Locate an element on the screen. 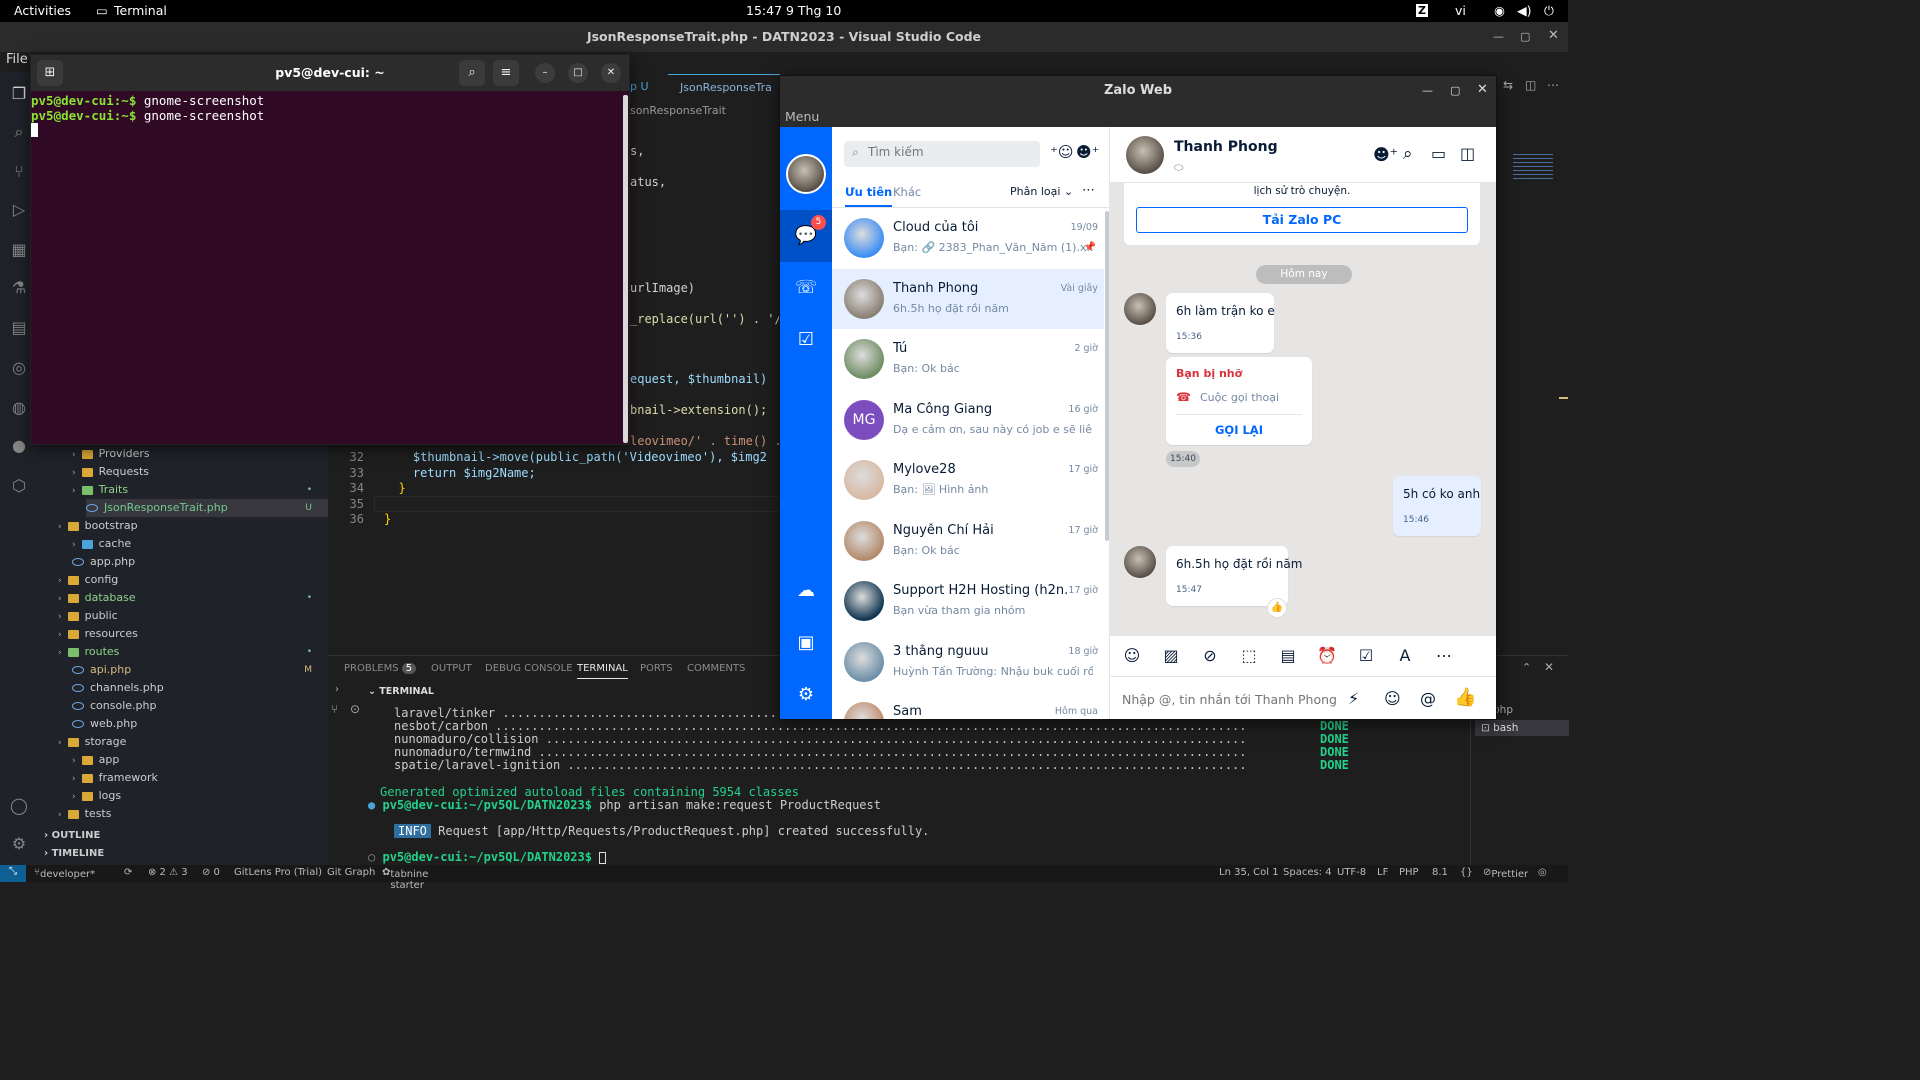 The height and width of the screenshot is (1080, 1920). reminder-icon: ⏰ is located at coordinates (1327, 656).